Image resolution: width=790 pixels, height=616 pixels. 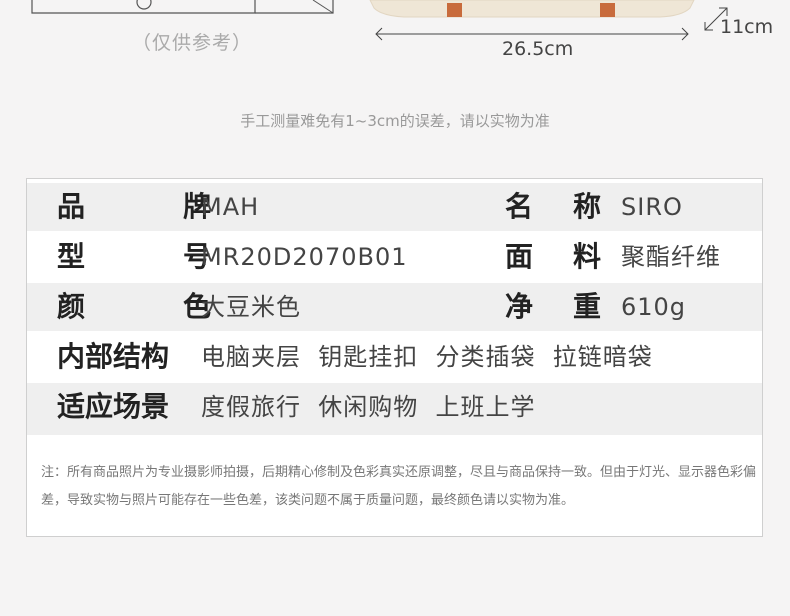 What do you see at coordinates (134, 307) in the screenshot?
I see `color-label: 颜 色` at bounding box center [134, 307].